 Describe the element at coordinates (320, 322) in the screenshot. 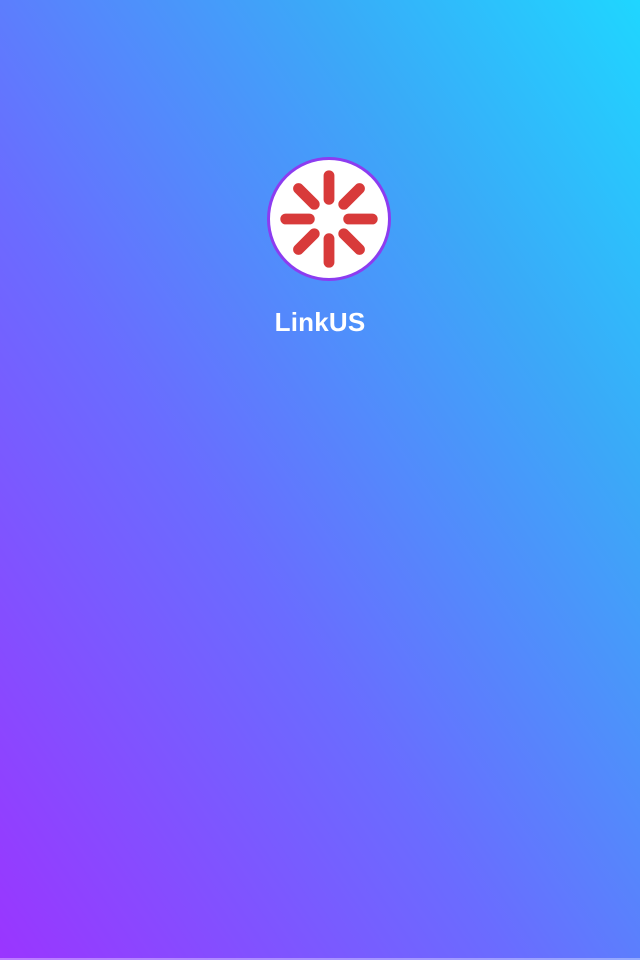

I see `app-name: LinkUS` at that location.